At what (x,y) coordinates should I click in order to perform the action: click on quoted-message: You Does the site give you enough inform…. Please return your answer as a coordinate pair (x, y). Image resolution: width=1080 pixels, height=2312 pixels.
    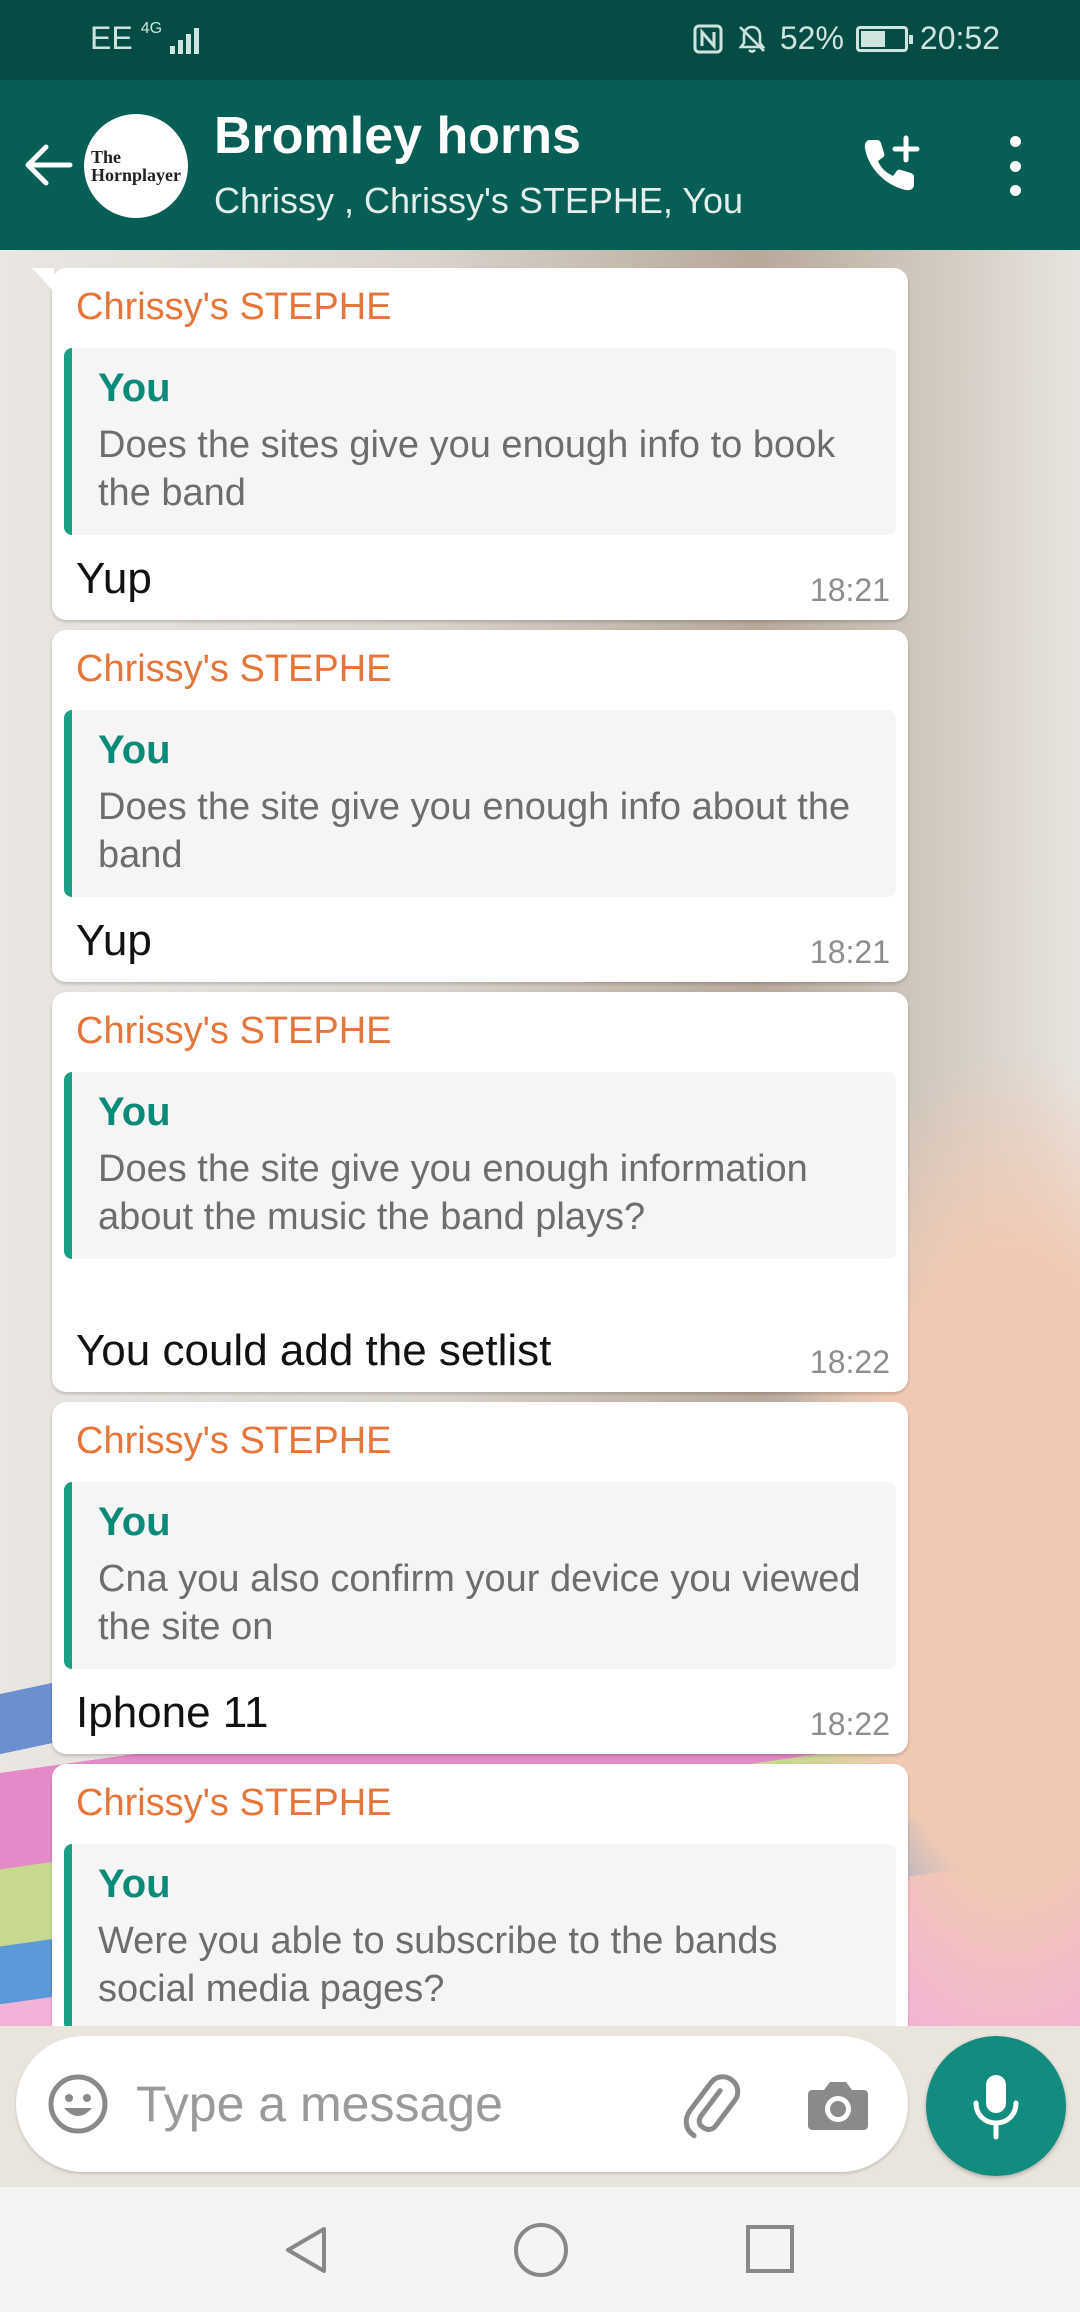
    Looking at the image, I should click on (480, 1165).